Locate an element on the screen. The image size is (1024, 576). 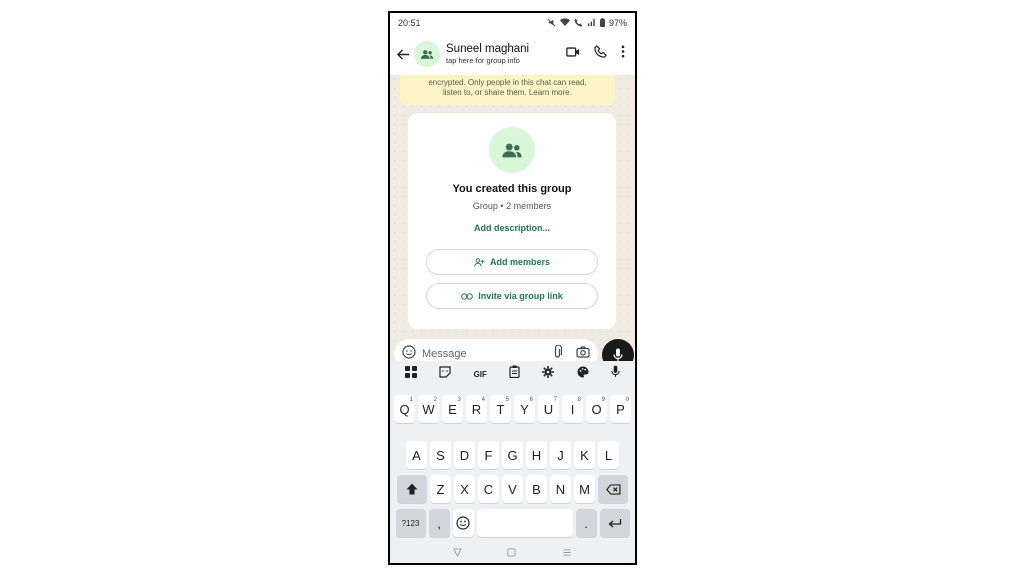
message-input: Message is located at coordinates (487, 354).